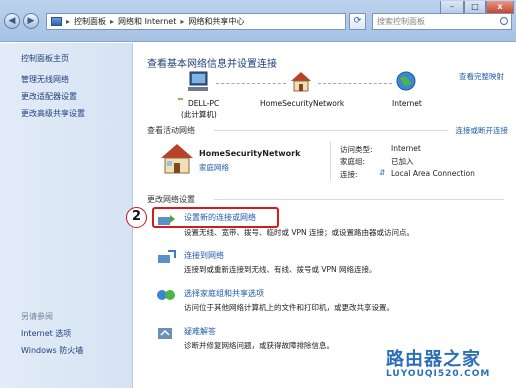 Image resolution: width=516 pixels, height=388 pixels. I want to click on computer-icon, so click(198, 81).